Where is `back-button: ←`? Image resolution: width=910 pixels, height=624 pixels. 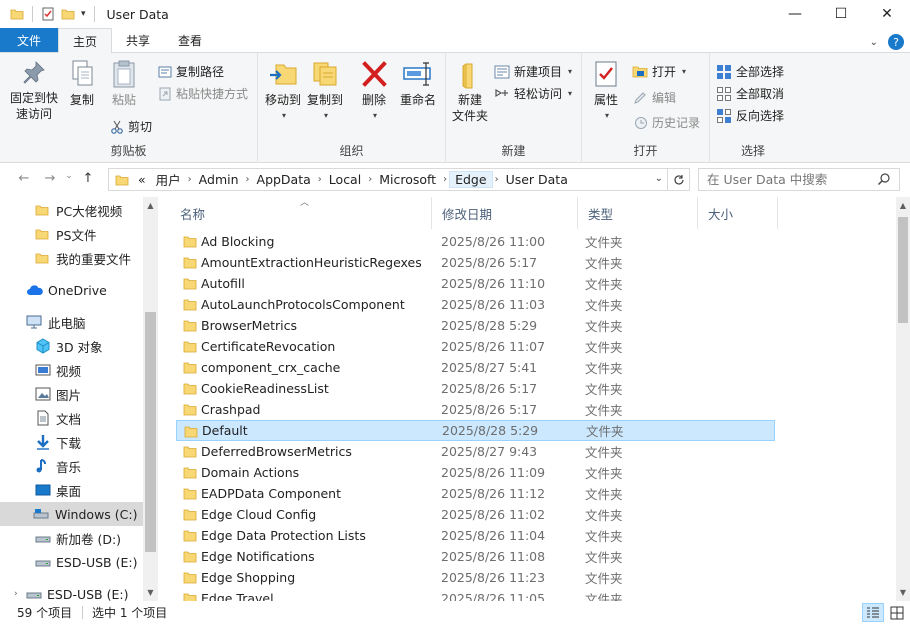
back-button: ← is located at coordinates (24, 178).